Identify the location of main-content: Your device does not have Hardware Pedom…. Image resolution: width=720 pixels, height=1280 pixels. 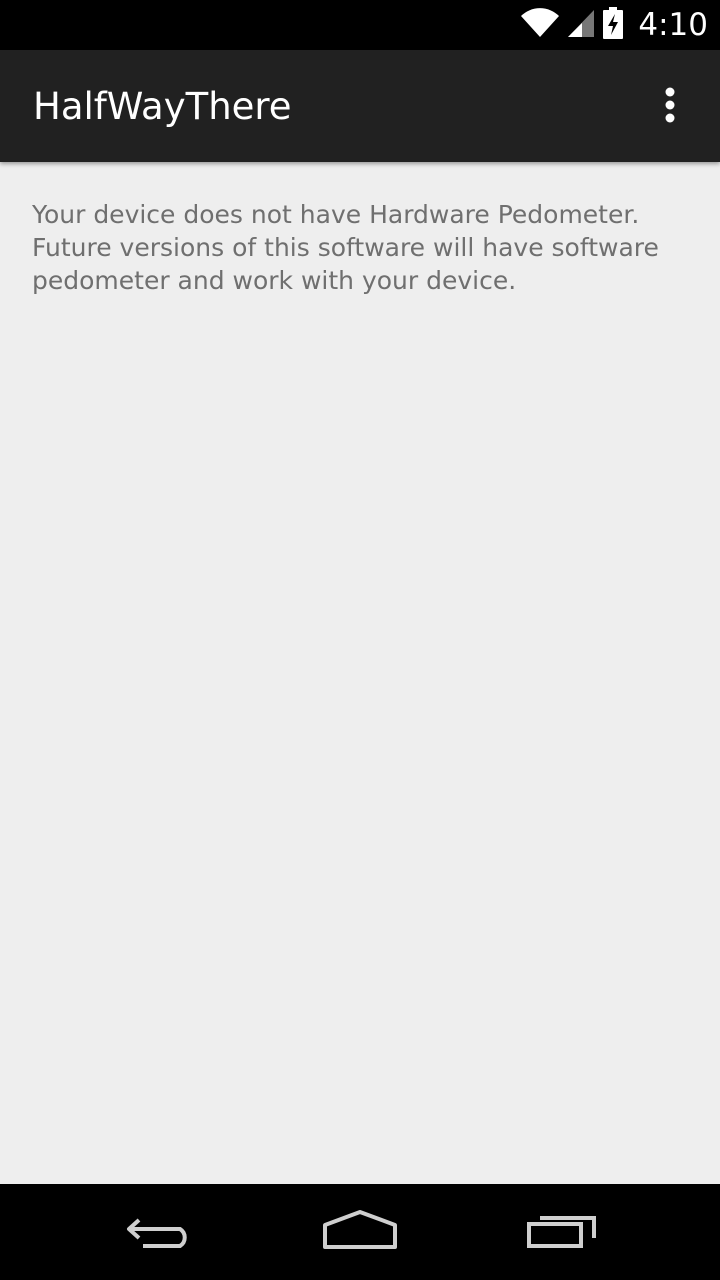
(360, 247).